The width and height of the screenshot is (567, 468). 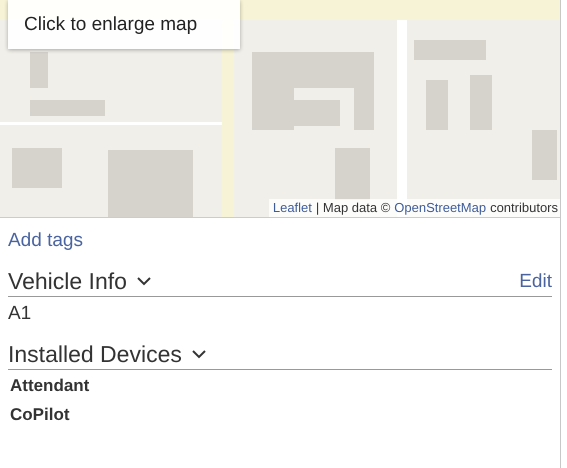 What do you see at coordinates (49, 386) in the screenshot?
I see `device-name: Attendant` at bounding box center [49, 386].